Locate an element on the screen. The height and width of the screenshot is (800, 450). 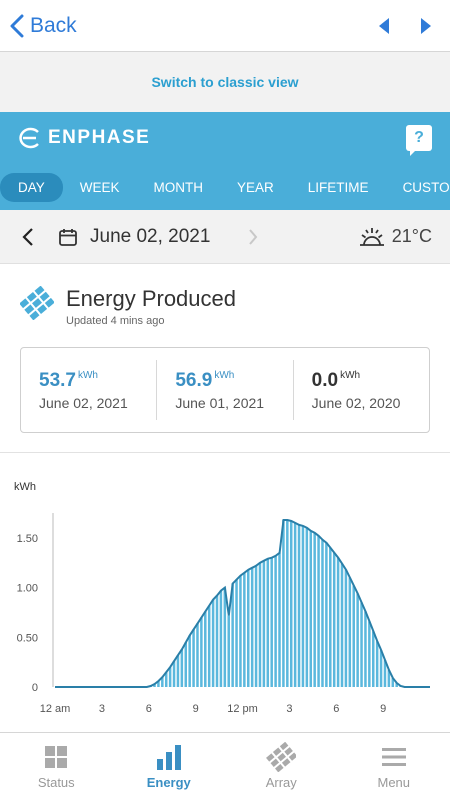
tab-month: MONTH is located at coordinates (179, 187).